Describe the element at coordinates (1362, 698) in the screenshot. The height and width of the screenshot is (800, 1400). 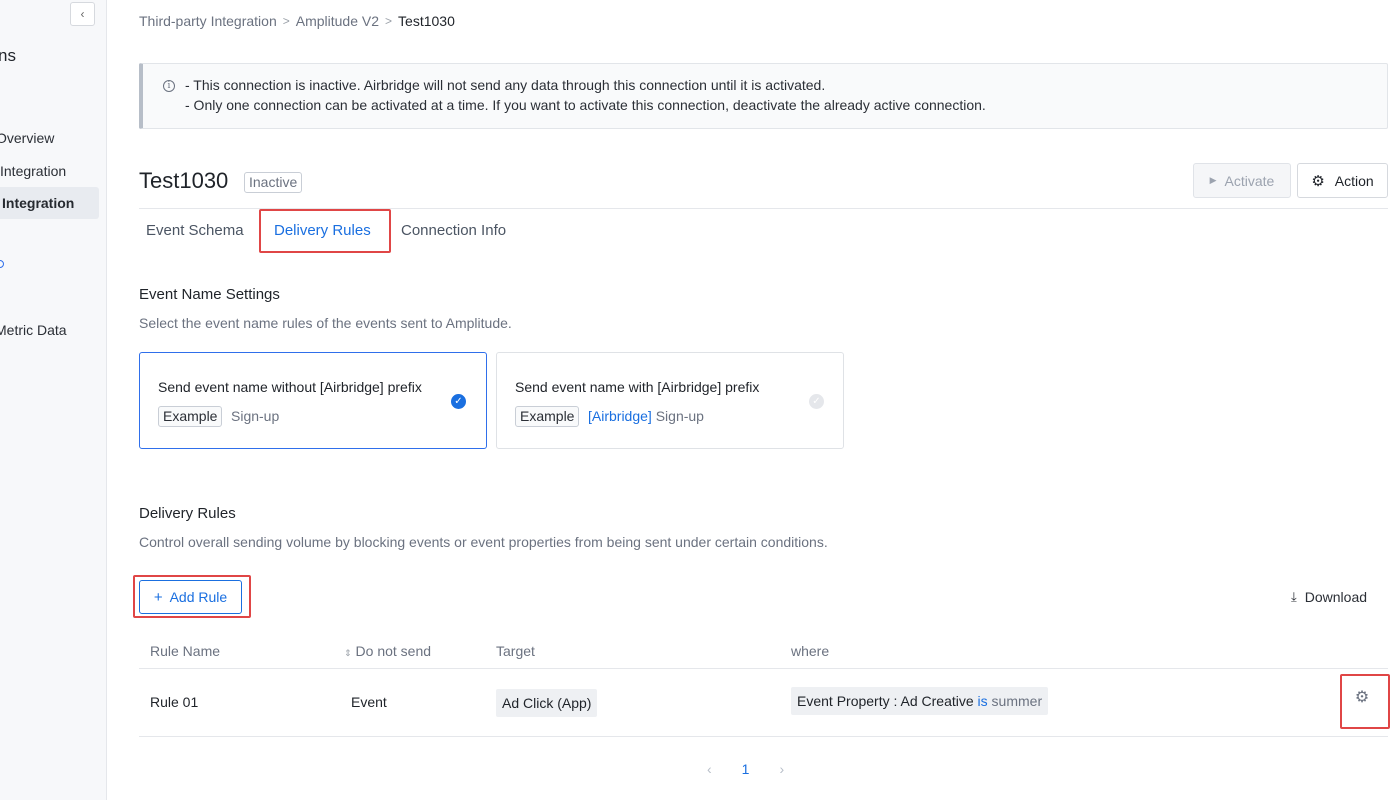
I see `rule-settings-gear-icon: ⚙` at that location.